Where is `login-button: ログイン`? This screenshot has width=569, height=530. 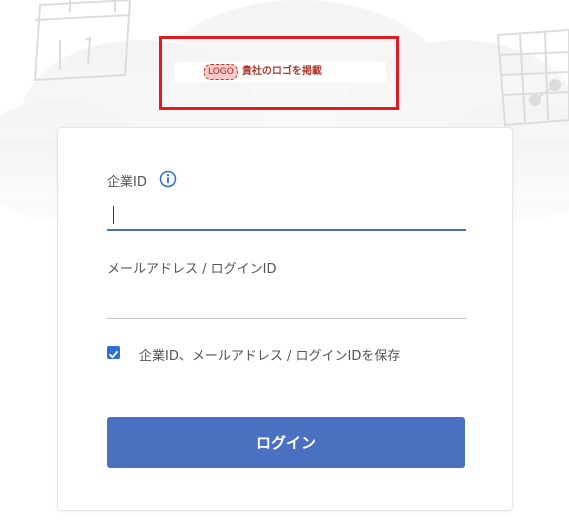
login-button: ログイン is located at coordinates (286, 442).